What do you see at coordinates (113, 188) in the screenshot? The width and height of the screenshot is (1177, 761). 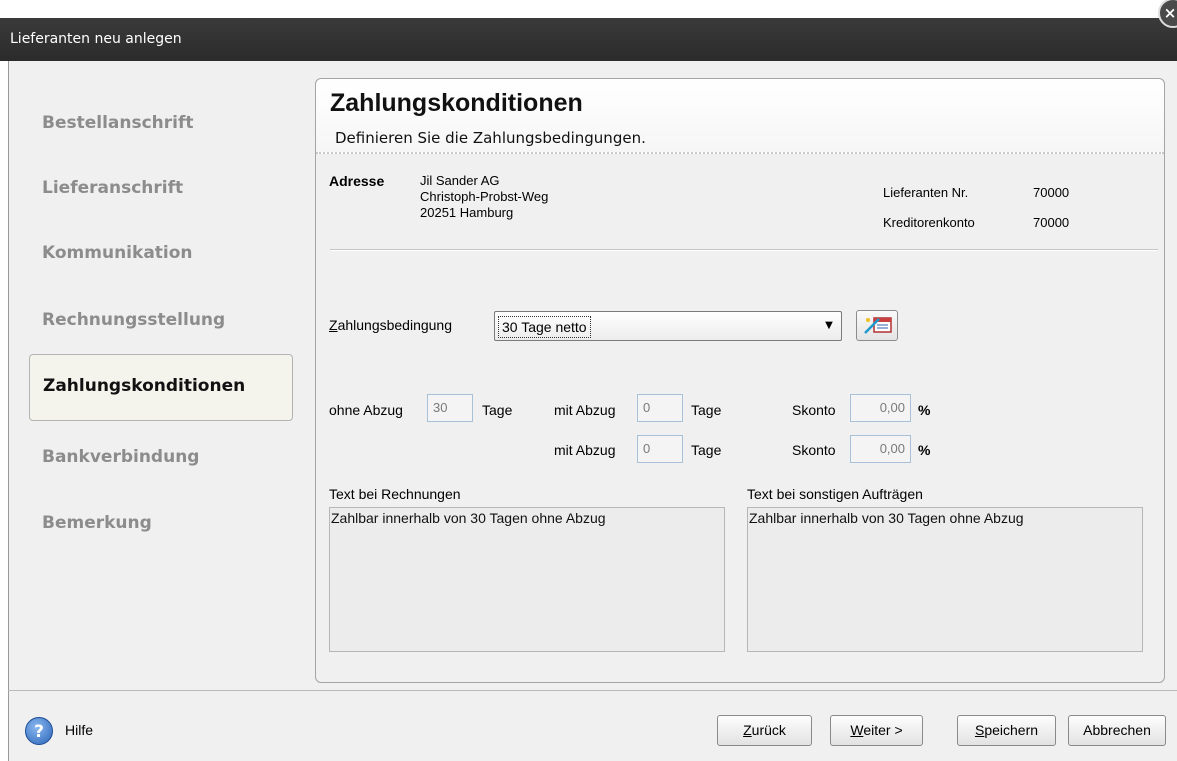 I see `nav-item-label: Lieferanschrift` at bounding box center [113, 188].